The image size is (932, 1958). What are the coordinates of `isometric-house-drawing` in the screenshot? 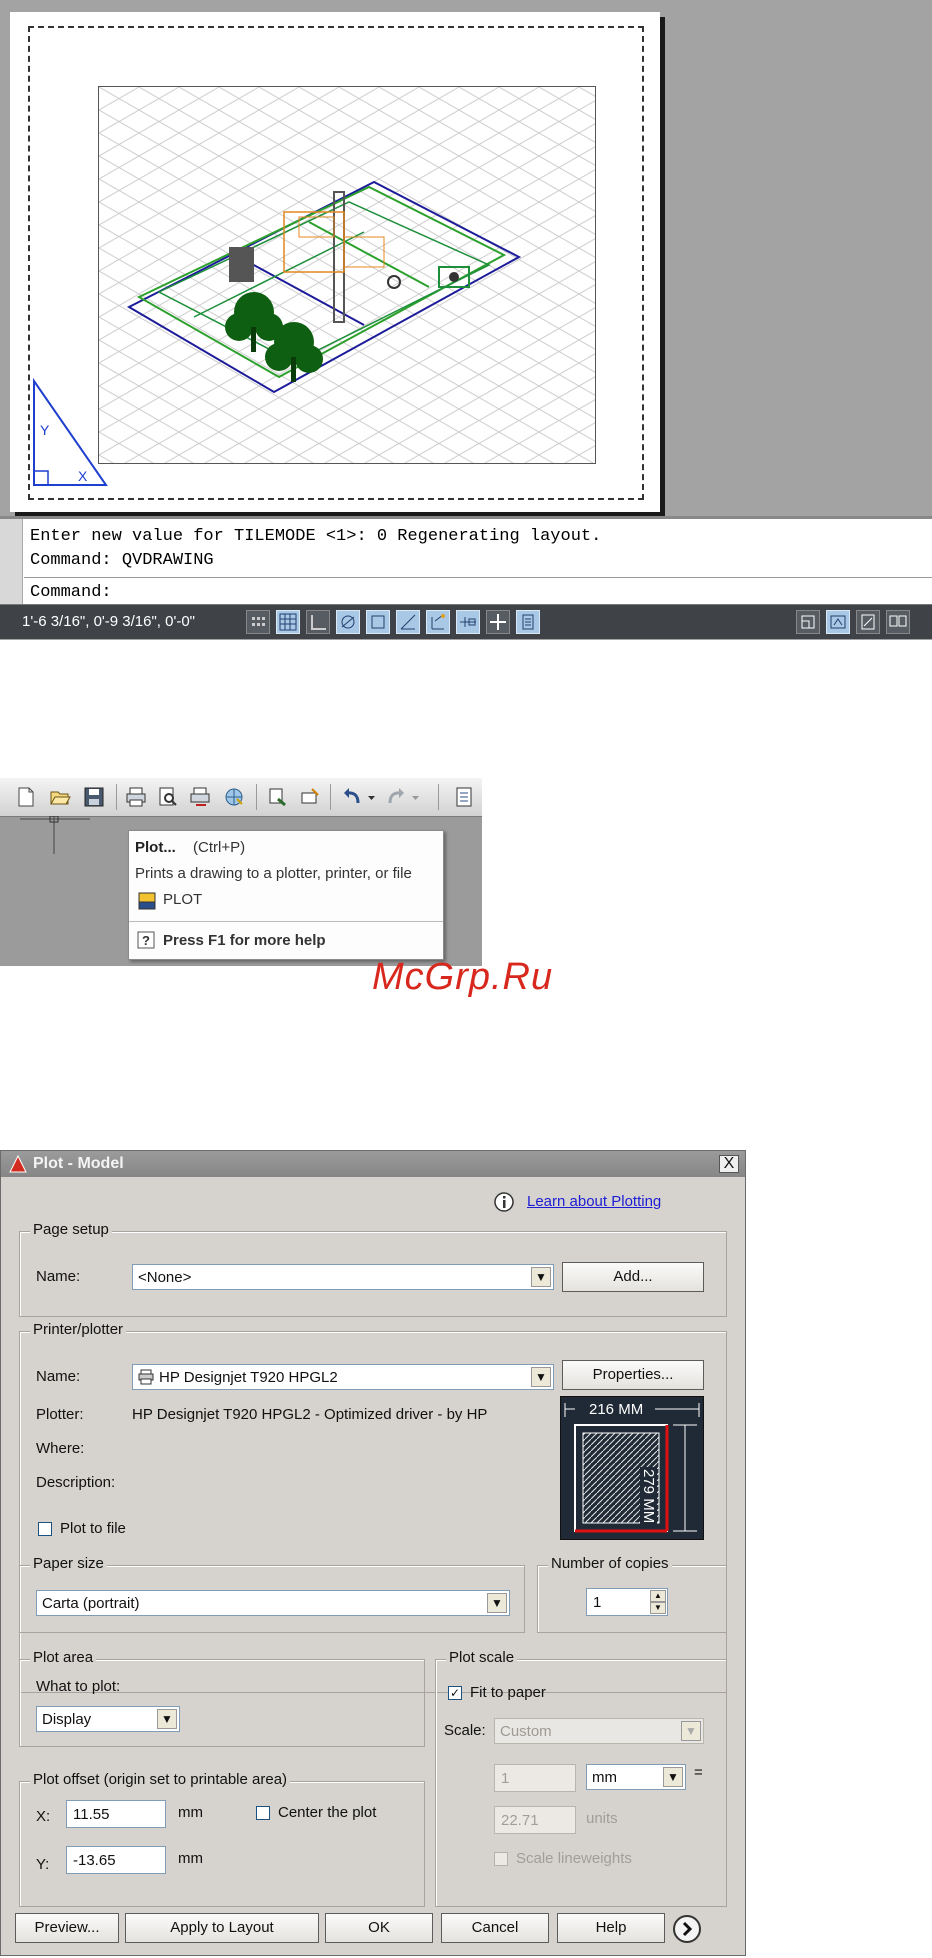 It's located at (347, 275).